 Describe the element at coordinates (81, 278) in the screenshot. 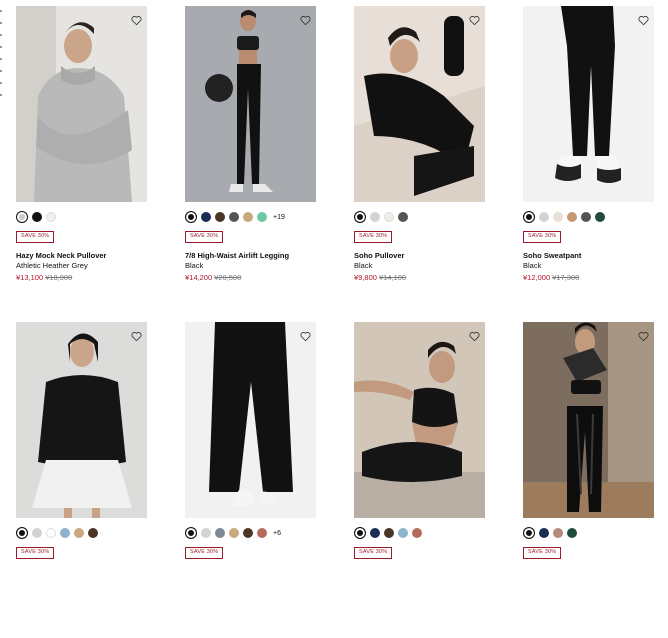

I see `product-price: ¥13,100 ¥18,900` at that location.